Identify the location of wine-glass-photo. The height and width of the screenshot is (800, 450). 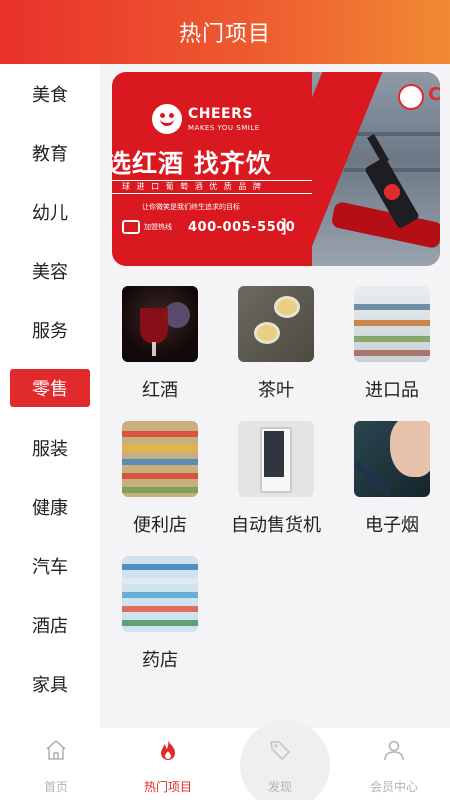
(160, 324).